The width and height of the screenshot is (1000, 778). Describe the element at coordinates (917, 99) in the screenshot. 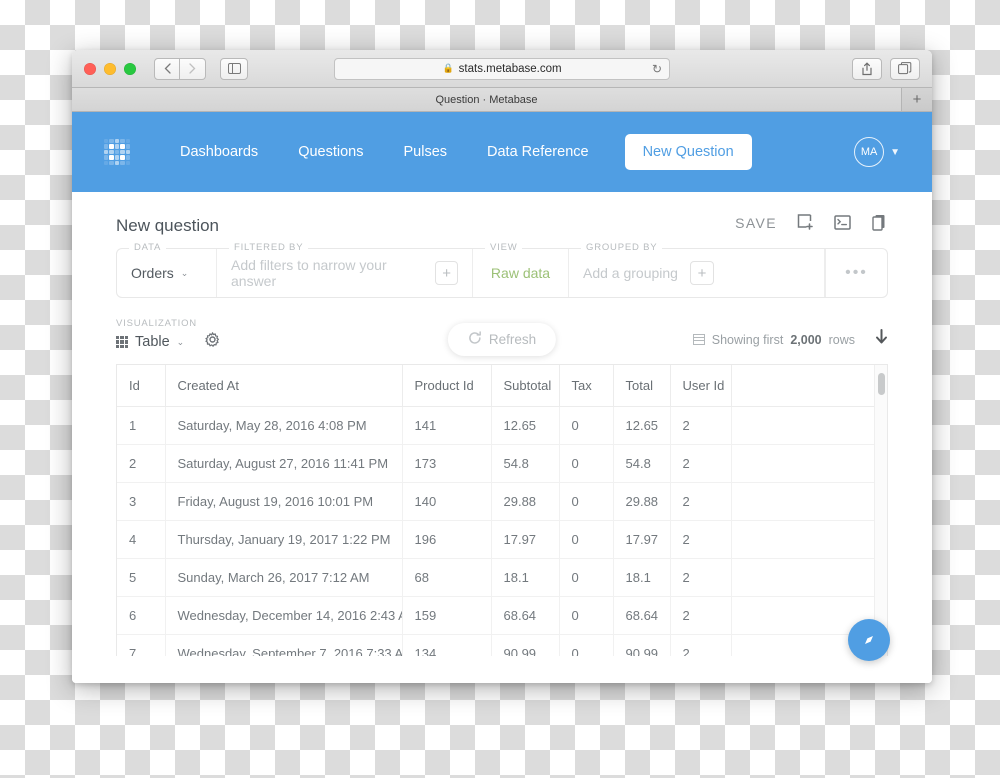

I see `new-tab-button: +` at that location.